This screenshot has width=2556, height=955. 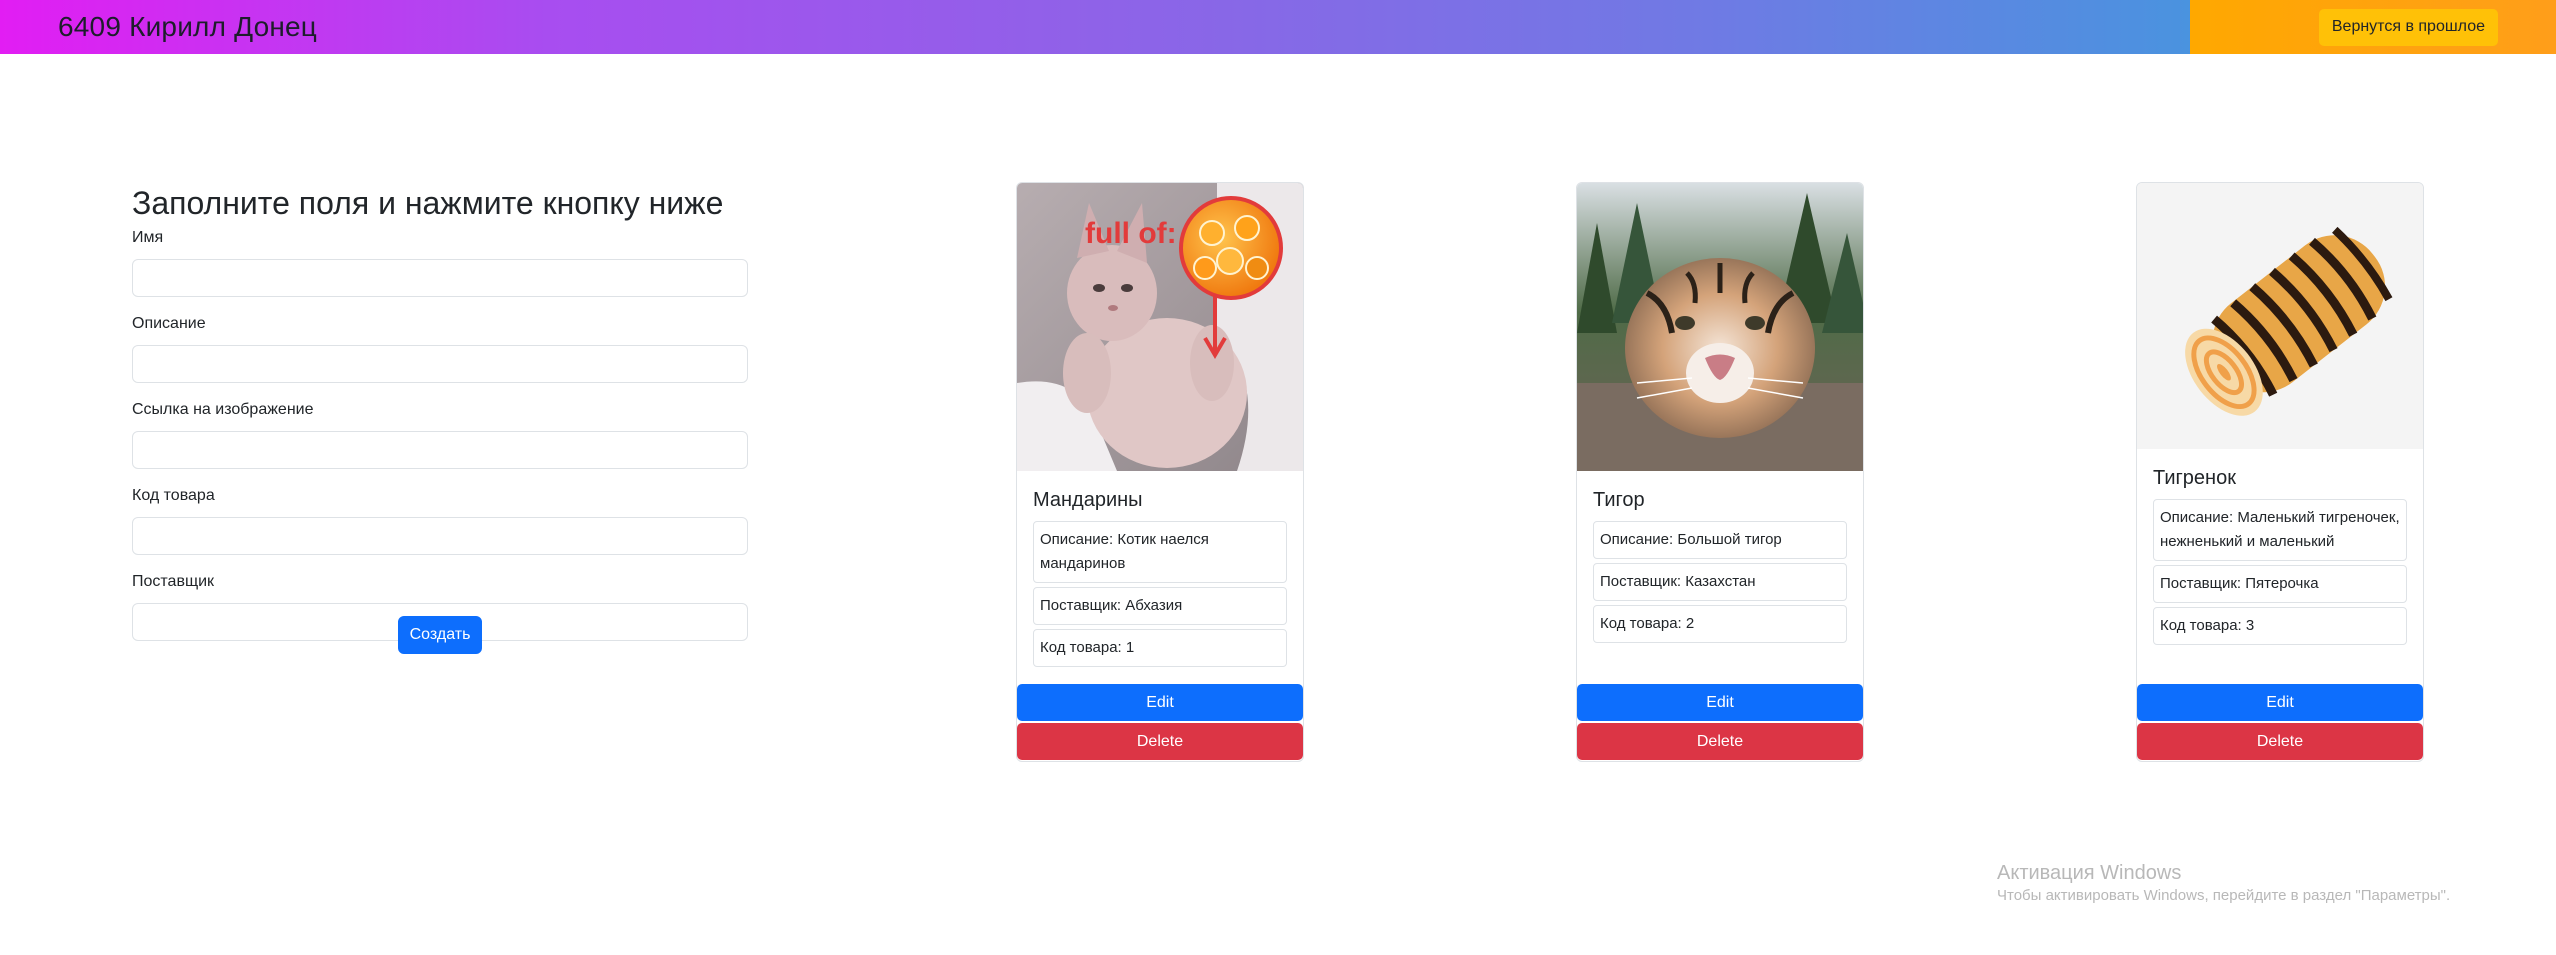 I want to click on card-title: Тигренок, so click(x=2194, y=478).